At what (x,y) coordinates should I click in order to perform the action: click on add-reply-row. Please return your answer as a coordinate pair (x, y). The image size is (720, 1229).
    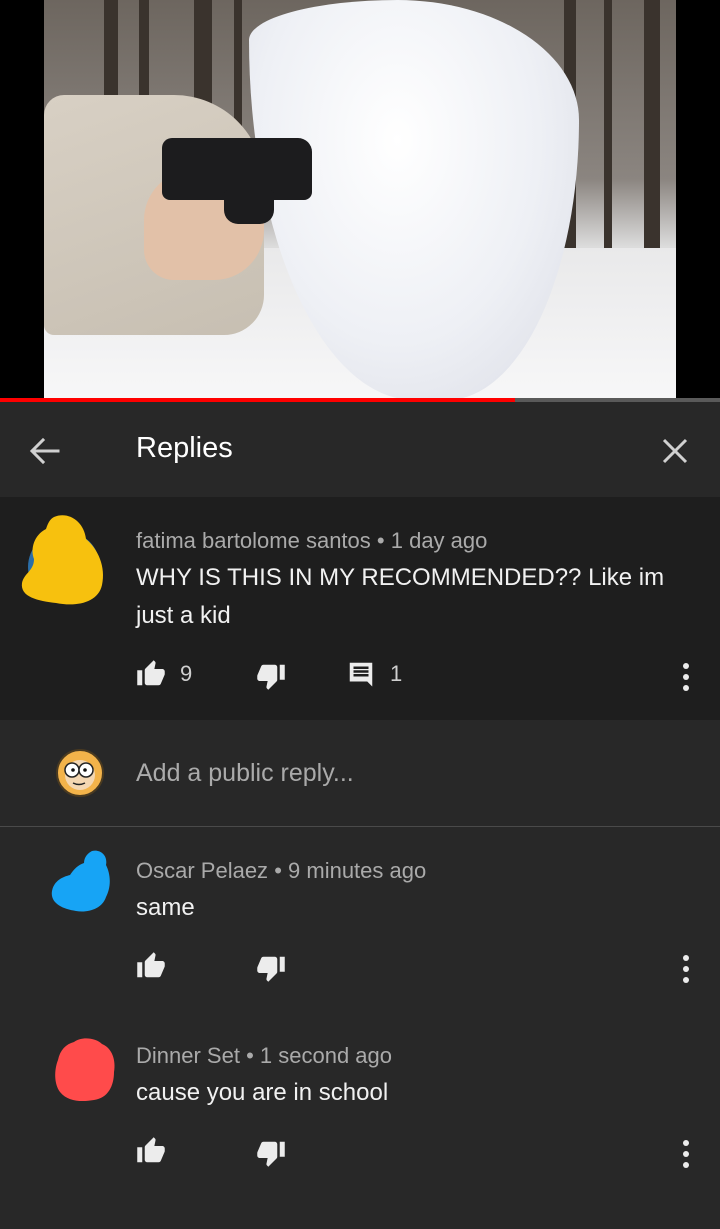
    Looking at the image, I should click on (360, 773).